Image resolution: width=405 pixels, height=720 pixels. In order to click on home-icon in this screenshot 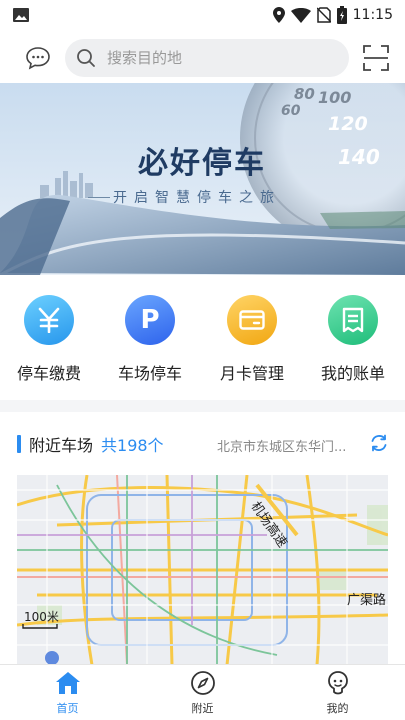, I will do `click(68, 683)`.